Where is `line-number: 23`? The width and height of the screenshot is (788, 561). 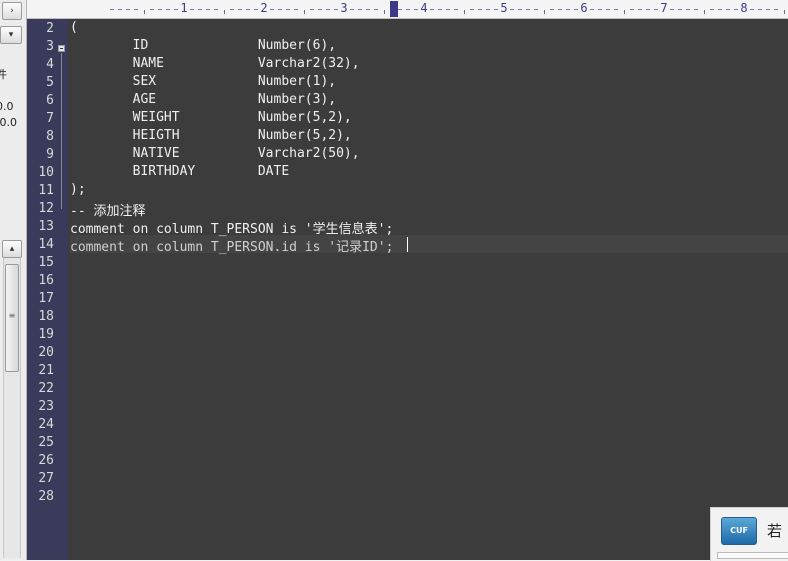
line-number: 23 is located at coordinates (46, 406).